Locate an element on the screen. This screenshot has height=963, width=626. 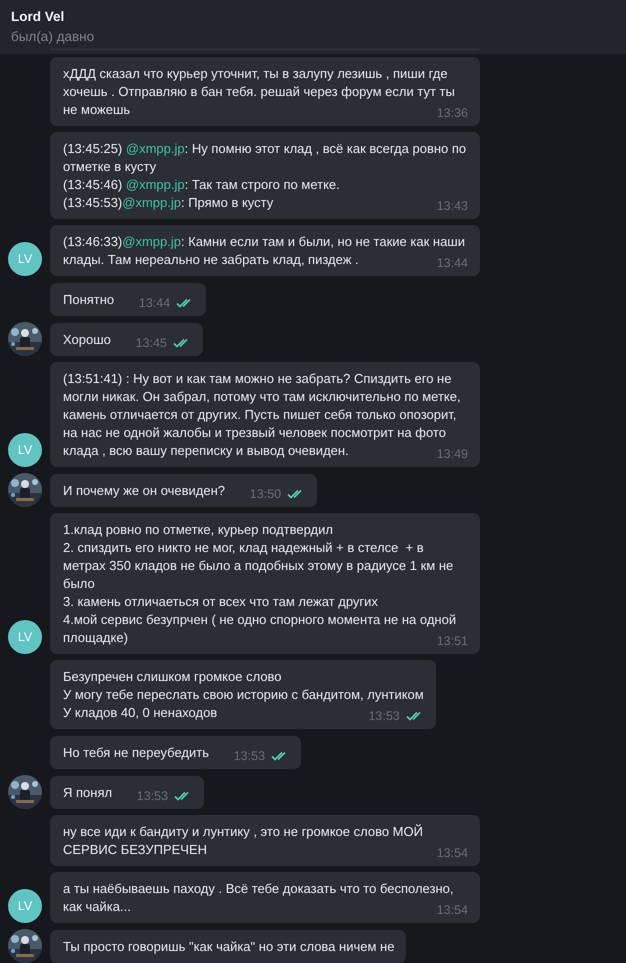
message-bubble: ну все иди к бандиту и лунтику , это не громкое слово МОЙ СЕРВИС БЕЗУПРЕЧЕН 13:54 is located at coordinates (265, 840).